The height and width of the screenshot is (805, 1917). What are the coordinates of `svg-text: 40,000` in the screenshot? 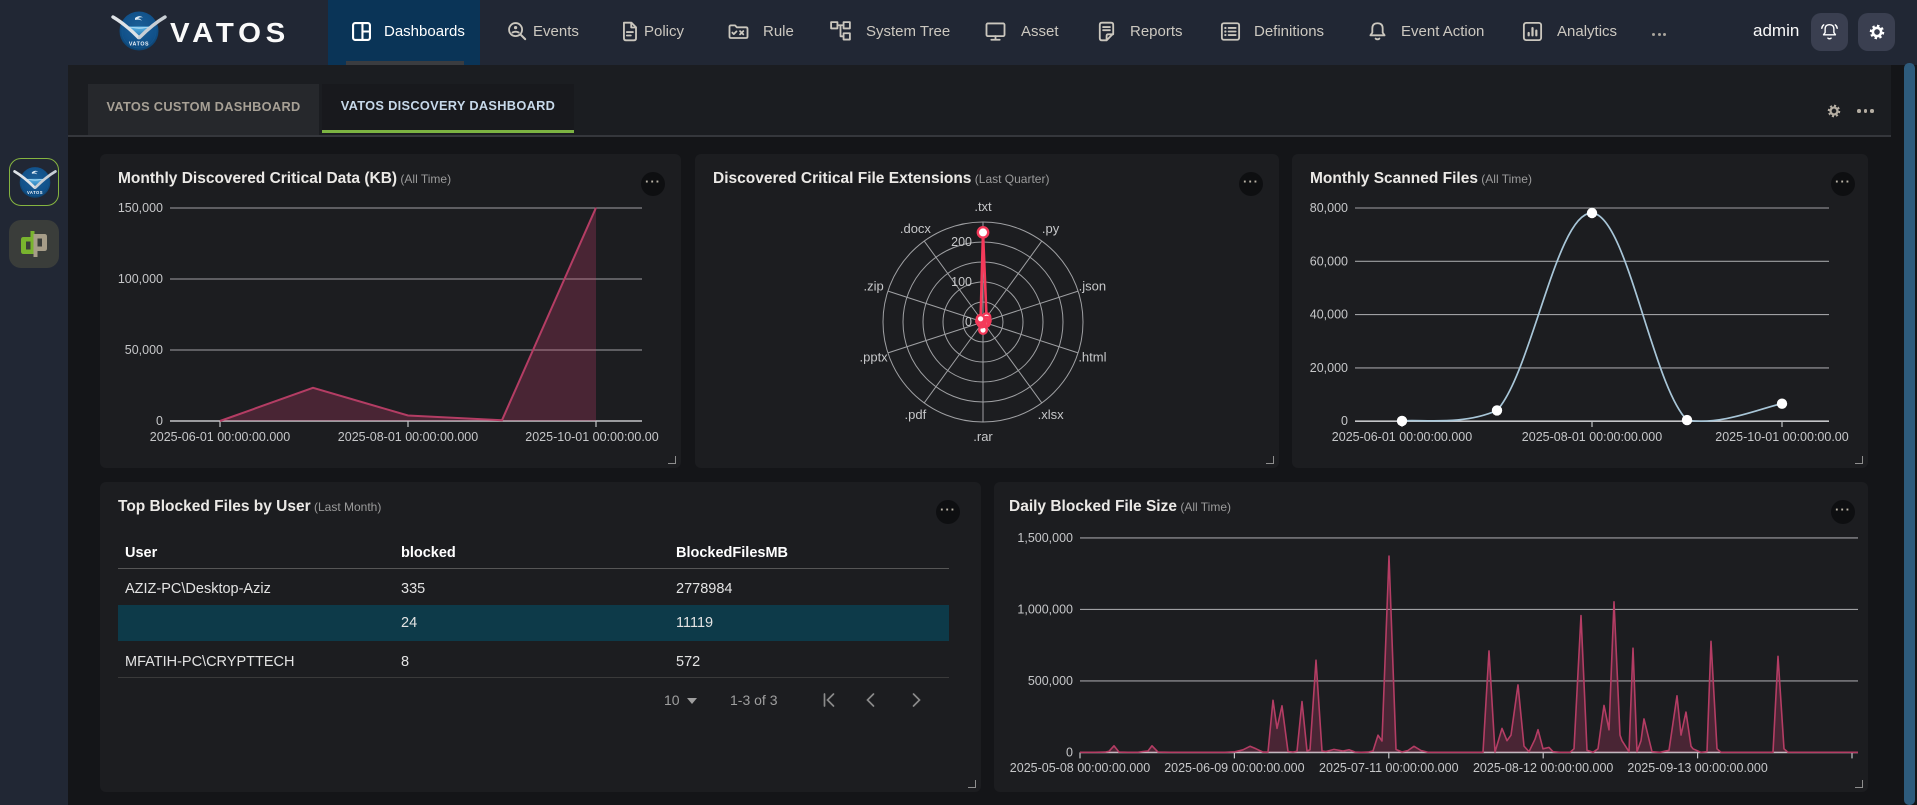 It's located at (1329, 315).